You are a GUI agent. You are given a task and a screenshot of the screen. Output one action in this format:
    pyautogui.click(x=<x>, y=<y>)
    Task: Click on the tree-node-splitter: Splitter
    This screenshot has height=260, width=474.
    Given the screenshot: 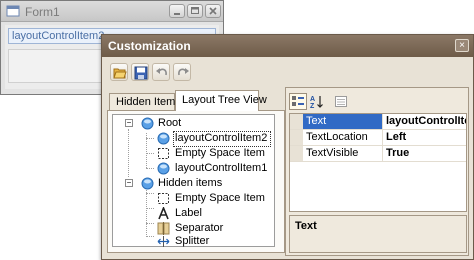 What is the action you would take?
    pyautogui.click(x=193, y=241)
    